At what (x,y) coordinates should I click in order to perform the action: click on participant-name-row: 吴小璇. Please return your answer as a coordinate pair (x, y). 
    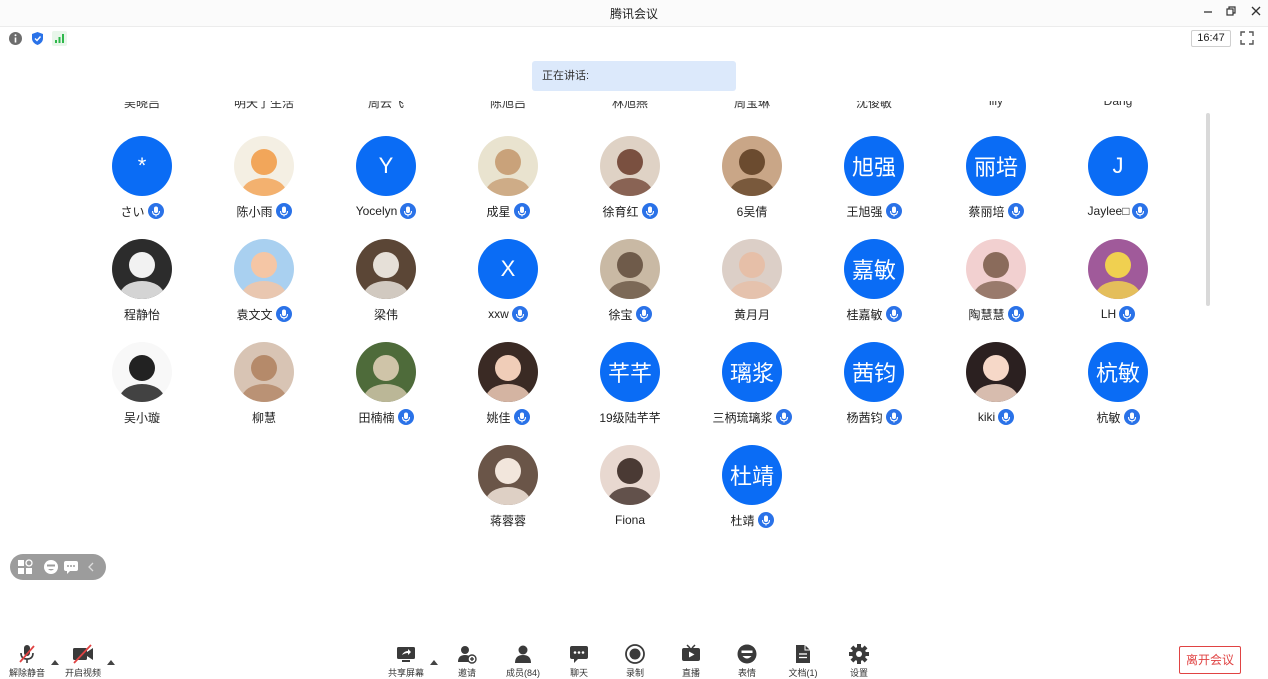
    Looking at the image, I should click on (142, 417).